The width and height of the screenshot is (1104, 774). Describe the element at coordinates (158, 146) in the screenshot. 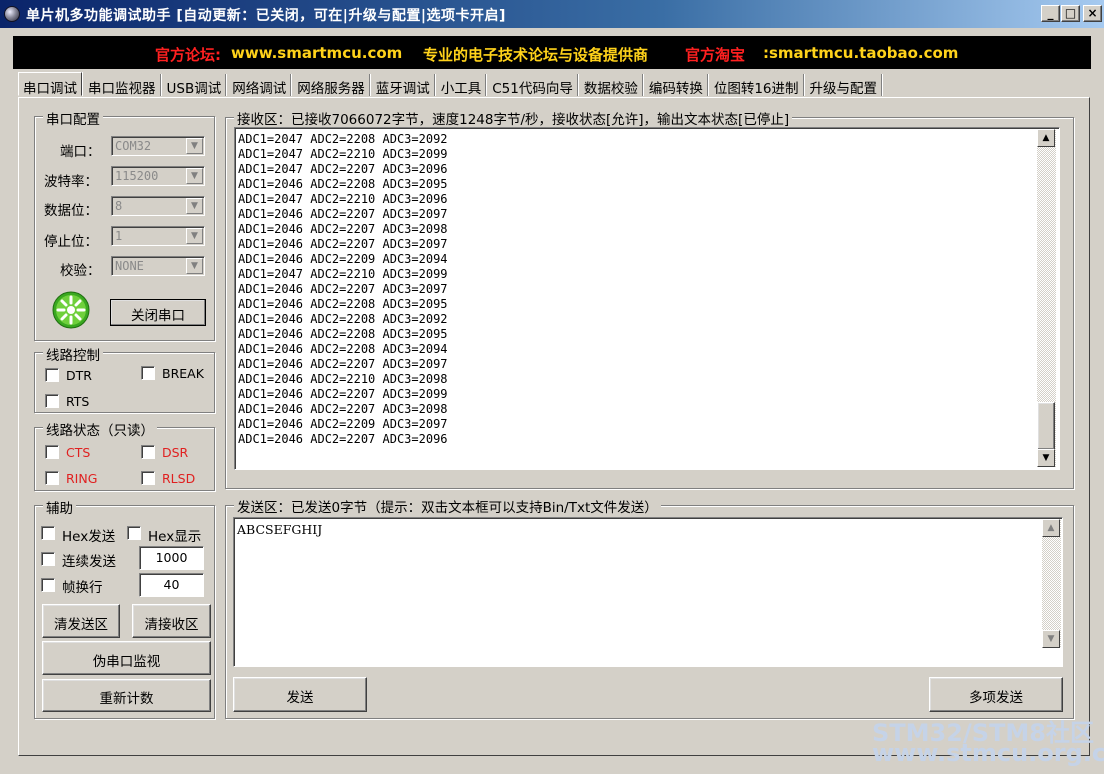

I see `port-select: COM32 ▼` at that location.